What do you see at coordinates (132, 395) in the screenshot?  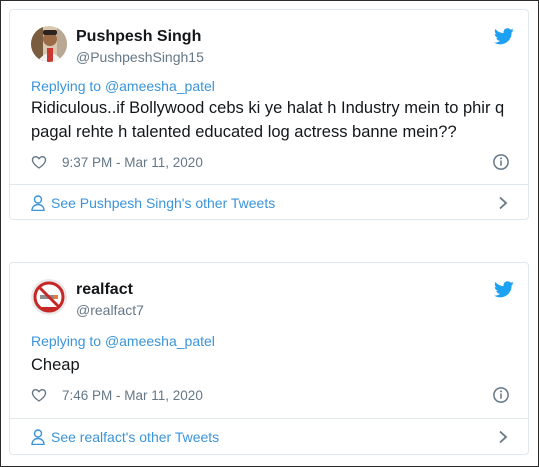 I see `tweet-timestamp: 7:46 PM - Mar 11, 2020` at bounding box center [132, 395].